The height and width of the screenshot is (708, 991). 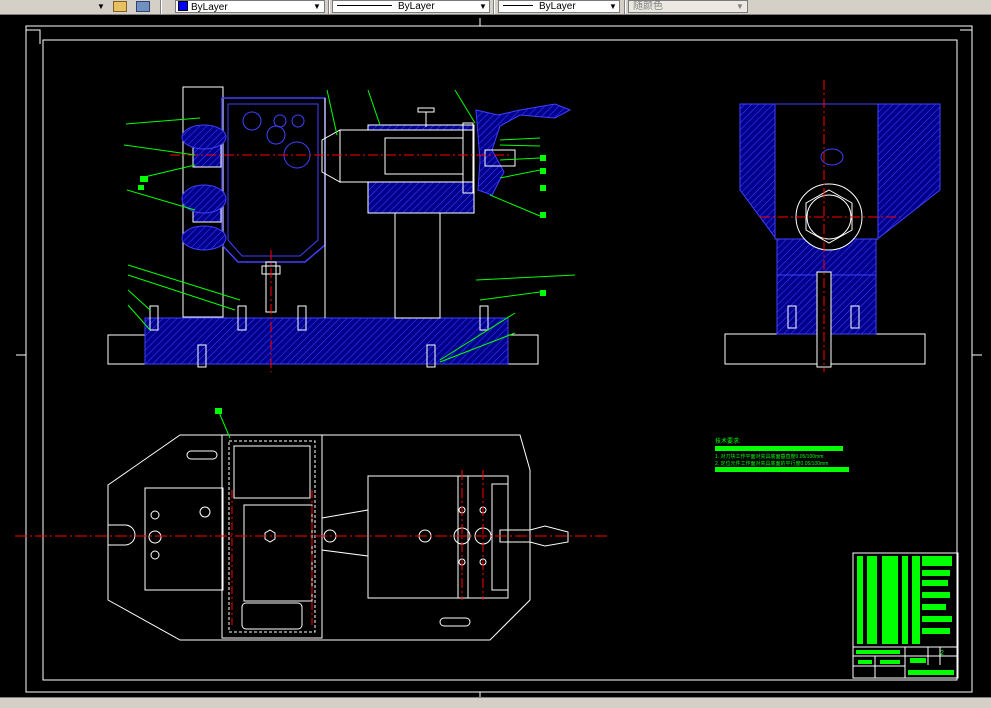 I want to click on linetype-preview-icon, so click(x=364, y=5).